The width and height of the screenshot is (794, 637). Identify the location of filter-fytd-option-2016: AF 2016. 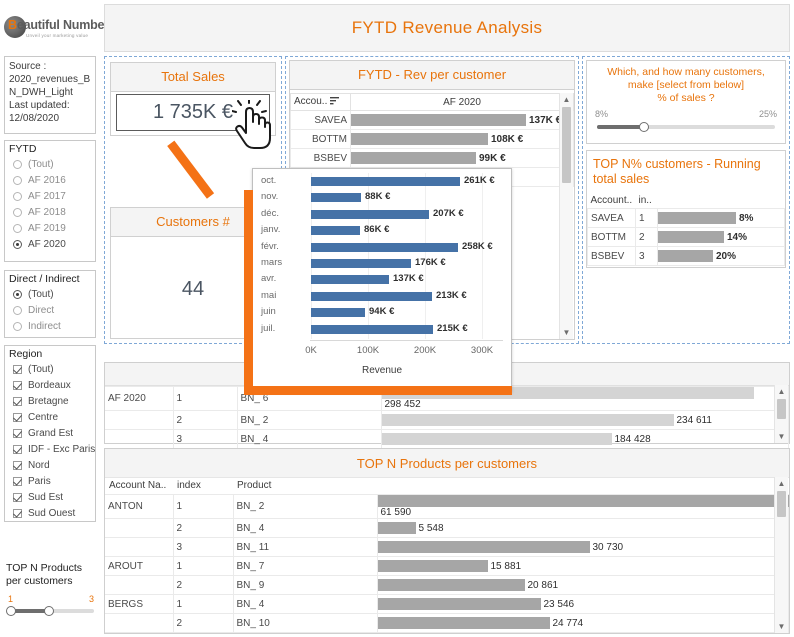
(50, 180).